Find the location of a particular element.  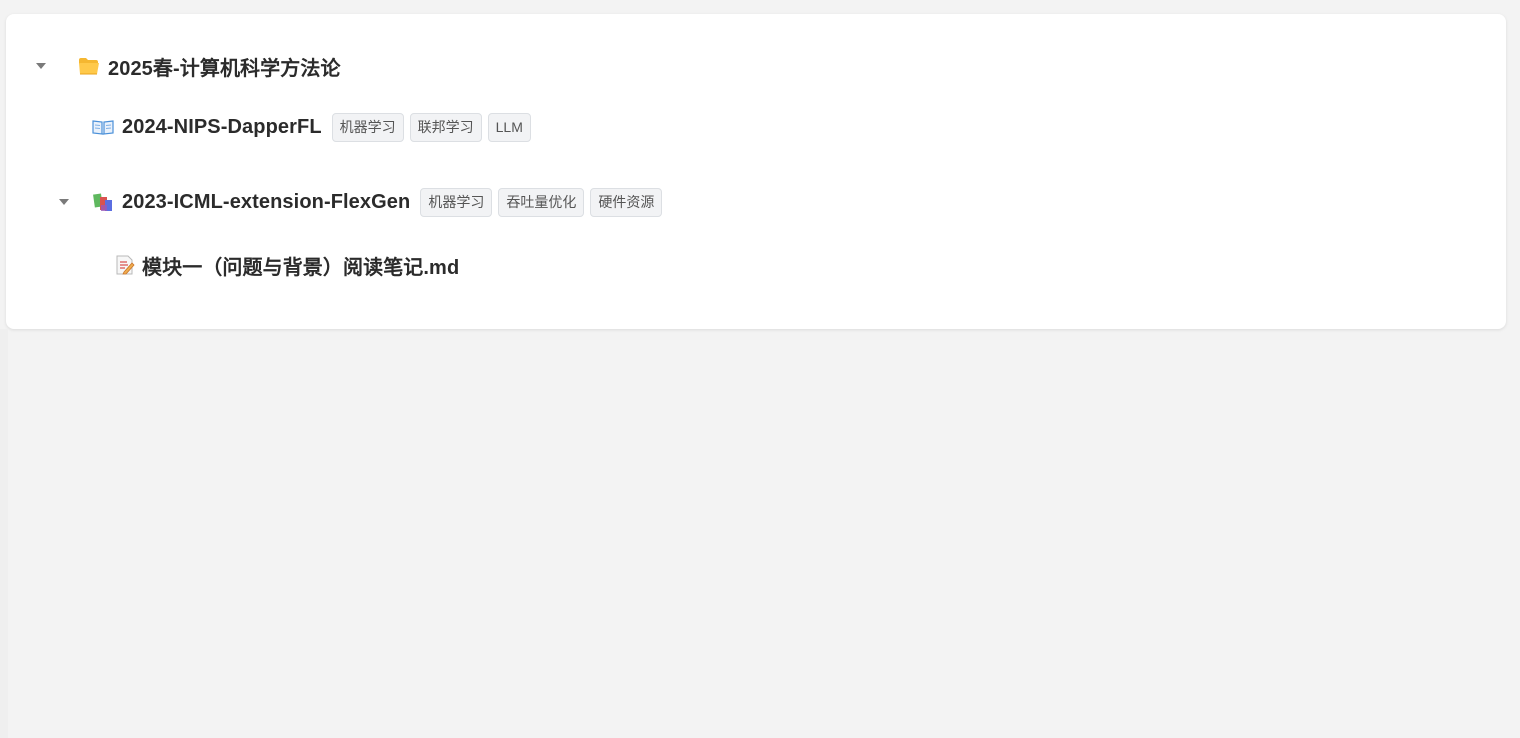

tree-row-child: 模块一（问题与背景）阅读笔记.md is located at coordinates (286, 265).